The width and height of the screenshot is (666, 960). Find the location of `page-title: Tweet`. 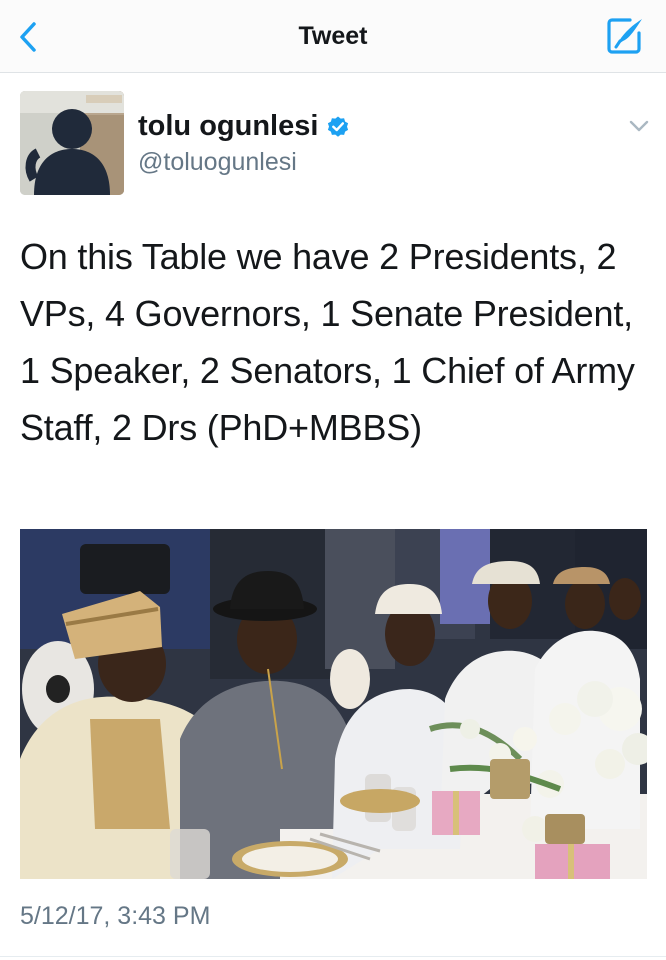

page-title: Tweet is located at coordinates (333, 36).